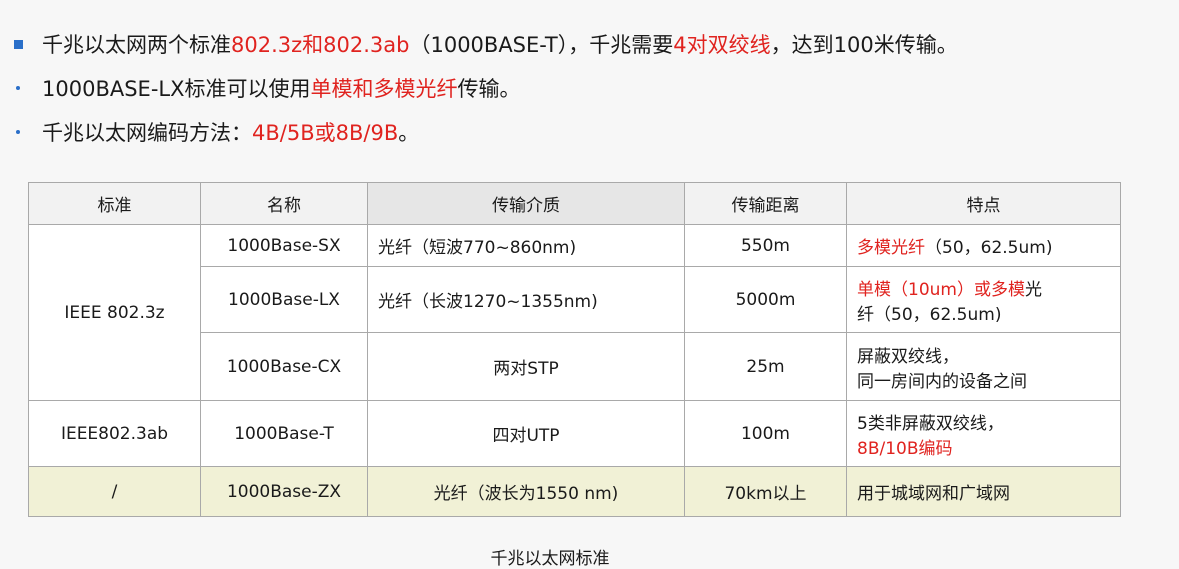 Image resolution: width=1179 pixels, height=569 pixels. I want to click on bullet-text: （1000BASE-T），千兆需要, so click(541, 45).